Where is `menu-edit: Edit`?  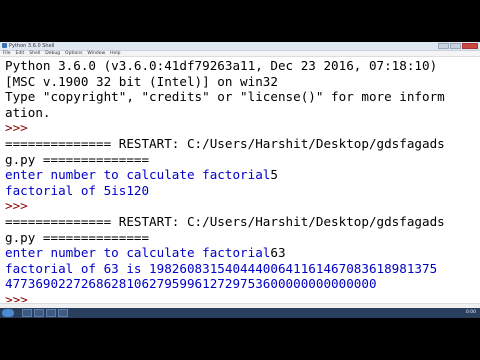 menu-edit: Edit is located at coordinates (20, 53).